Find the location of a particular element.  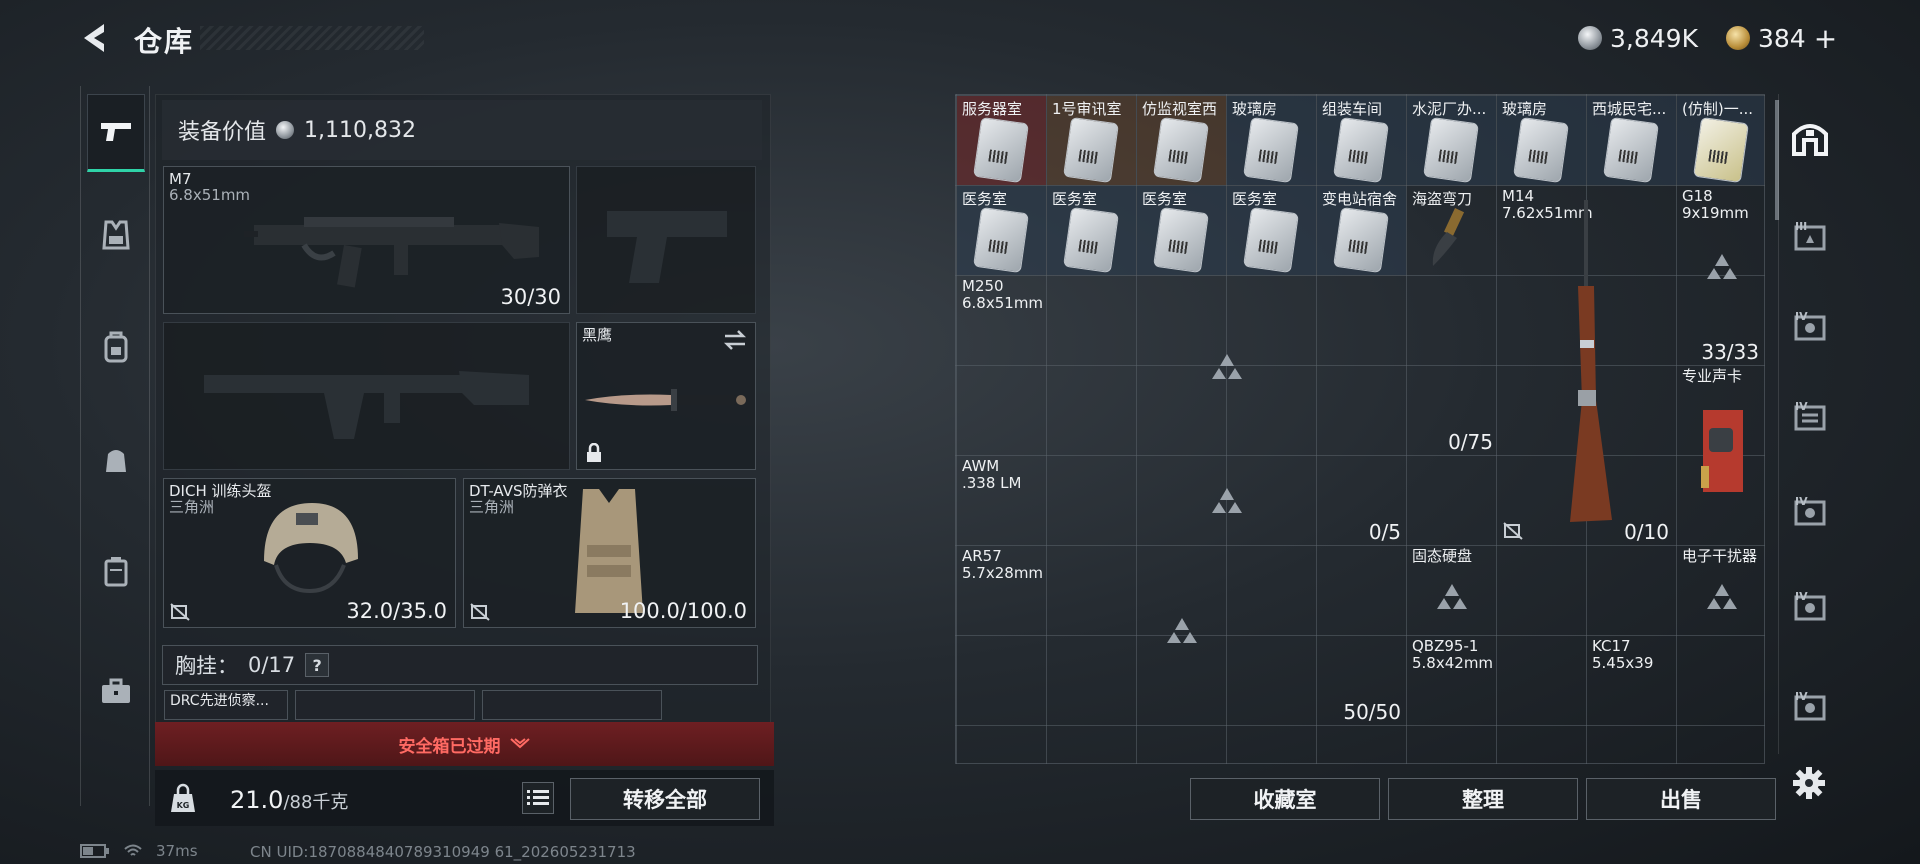

keycard-item: 仿监视室西 is located at coordinates (1181, 140).